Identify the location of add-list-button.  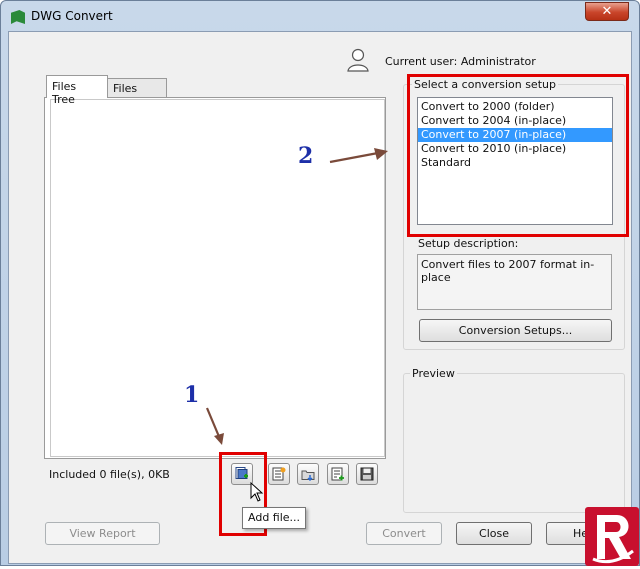
(338, 474).